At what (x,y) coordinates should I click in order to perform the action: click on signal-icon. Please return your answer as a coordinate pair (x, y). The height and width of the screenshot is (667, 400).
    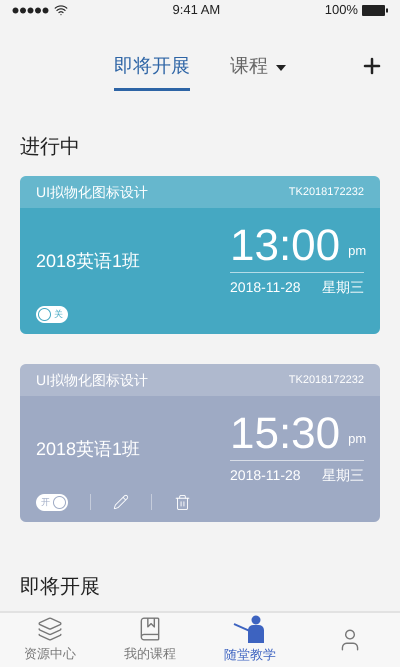
    Looking at the image, I should click on (31, 10).